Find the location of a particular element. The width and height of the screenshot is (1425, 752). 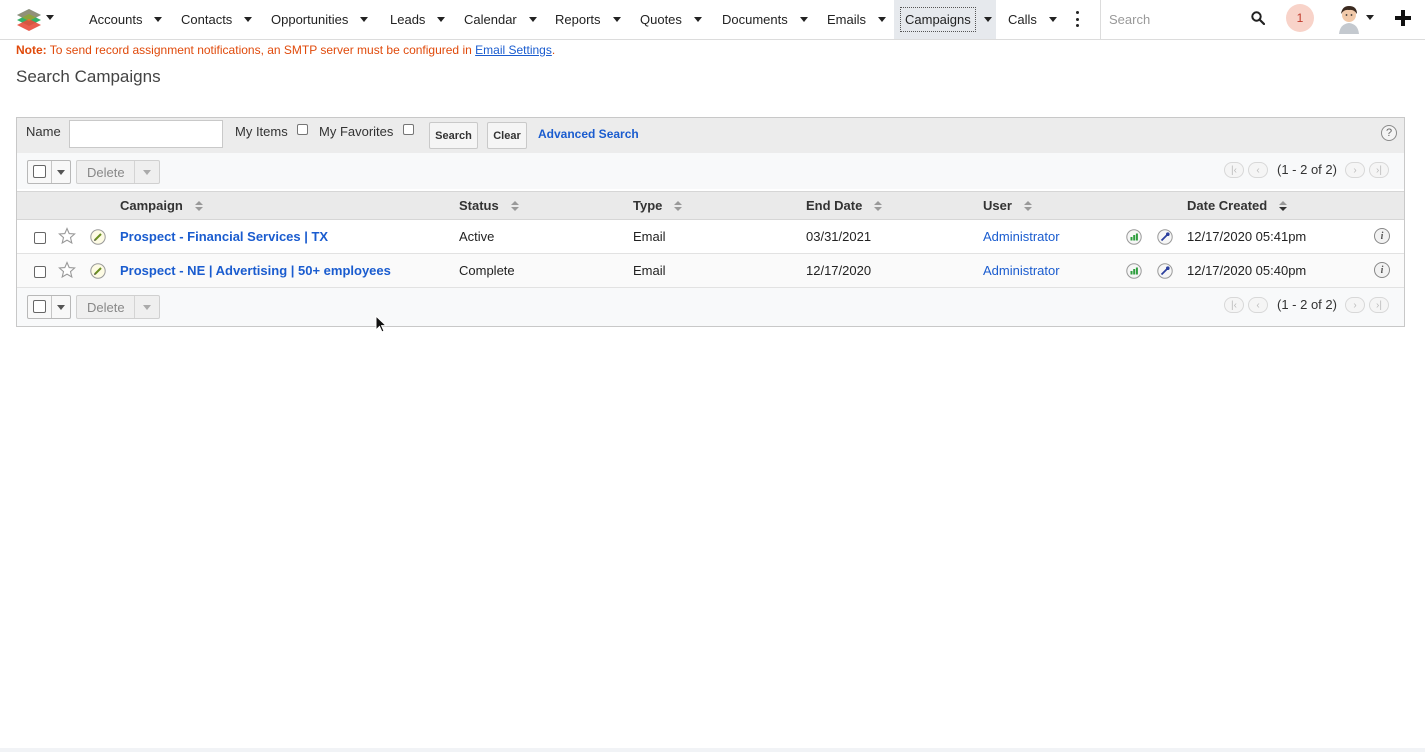

column-end-date: End Date is located at coordinates (844, 205).